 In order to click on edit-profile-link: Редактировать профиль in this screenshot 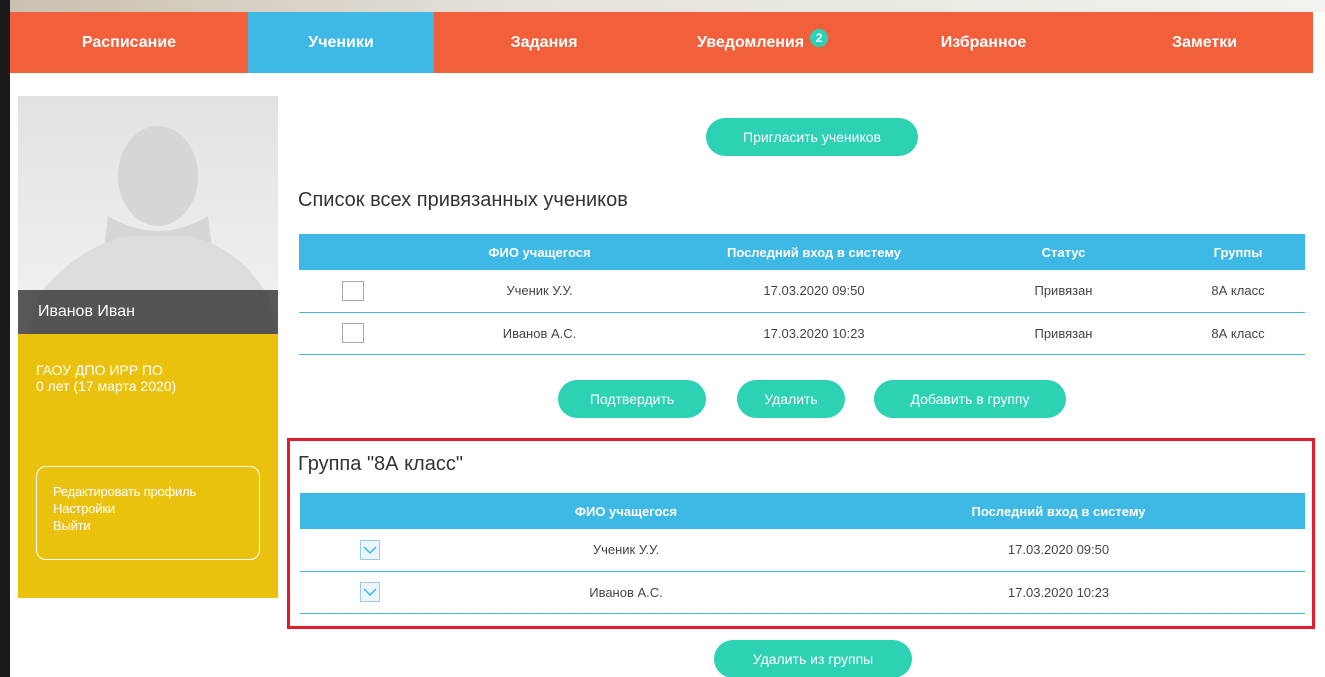, I will do `click(156, 491)`.